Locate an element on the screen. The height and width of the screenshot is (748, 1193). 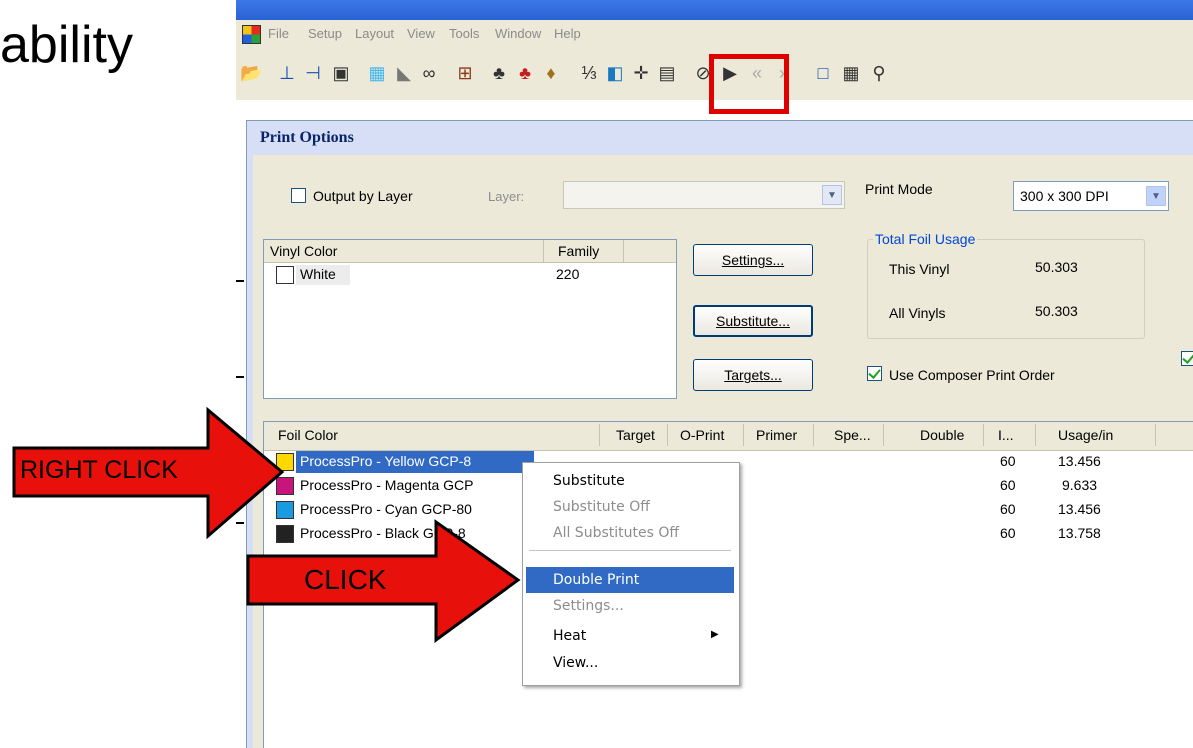
dialog-title: Print Options is located at coordinates (307, 137).